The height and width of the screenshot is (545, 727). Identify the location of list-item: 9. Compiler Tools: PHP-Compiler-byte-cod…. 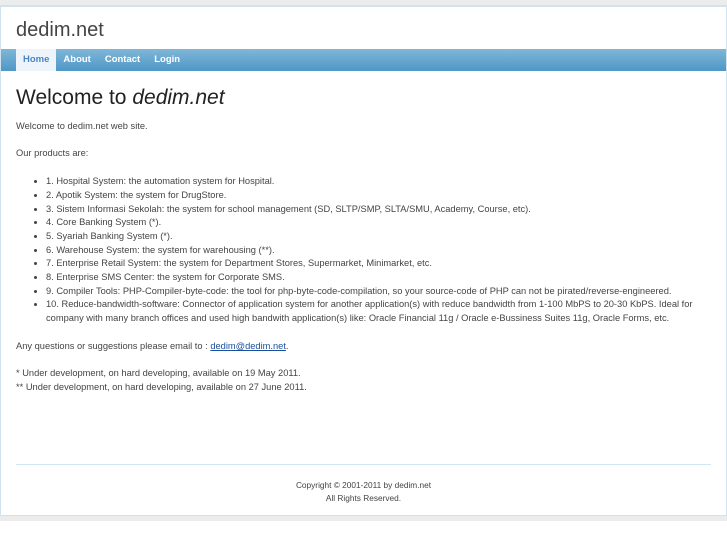
(376, 292).